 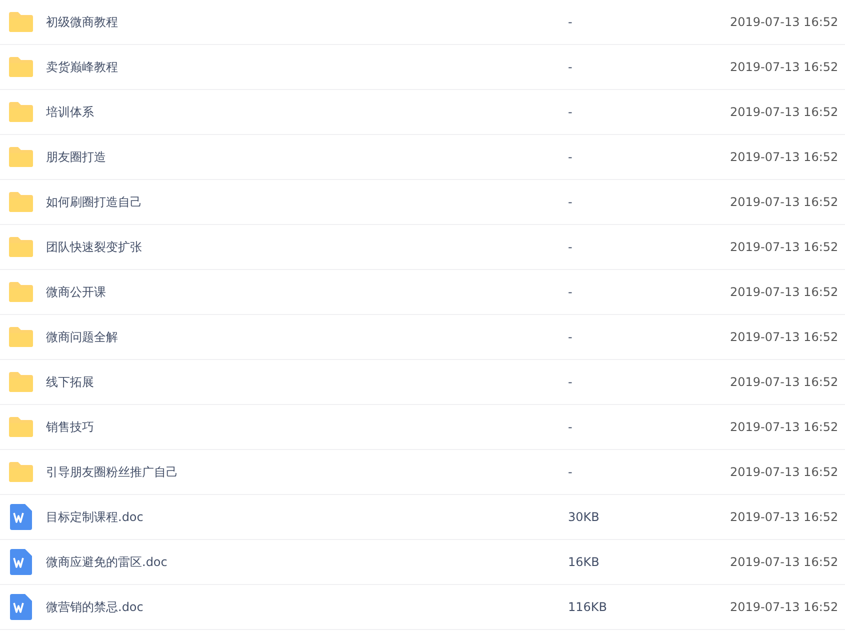 I want to click on file-name: 微商应避免的雷区.doc, so click(x=107, y=561).